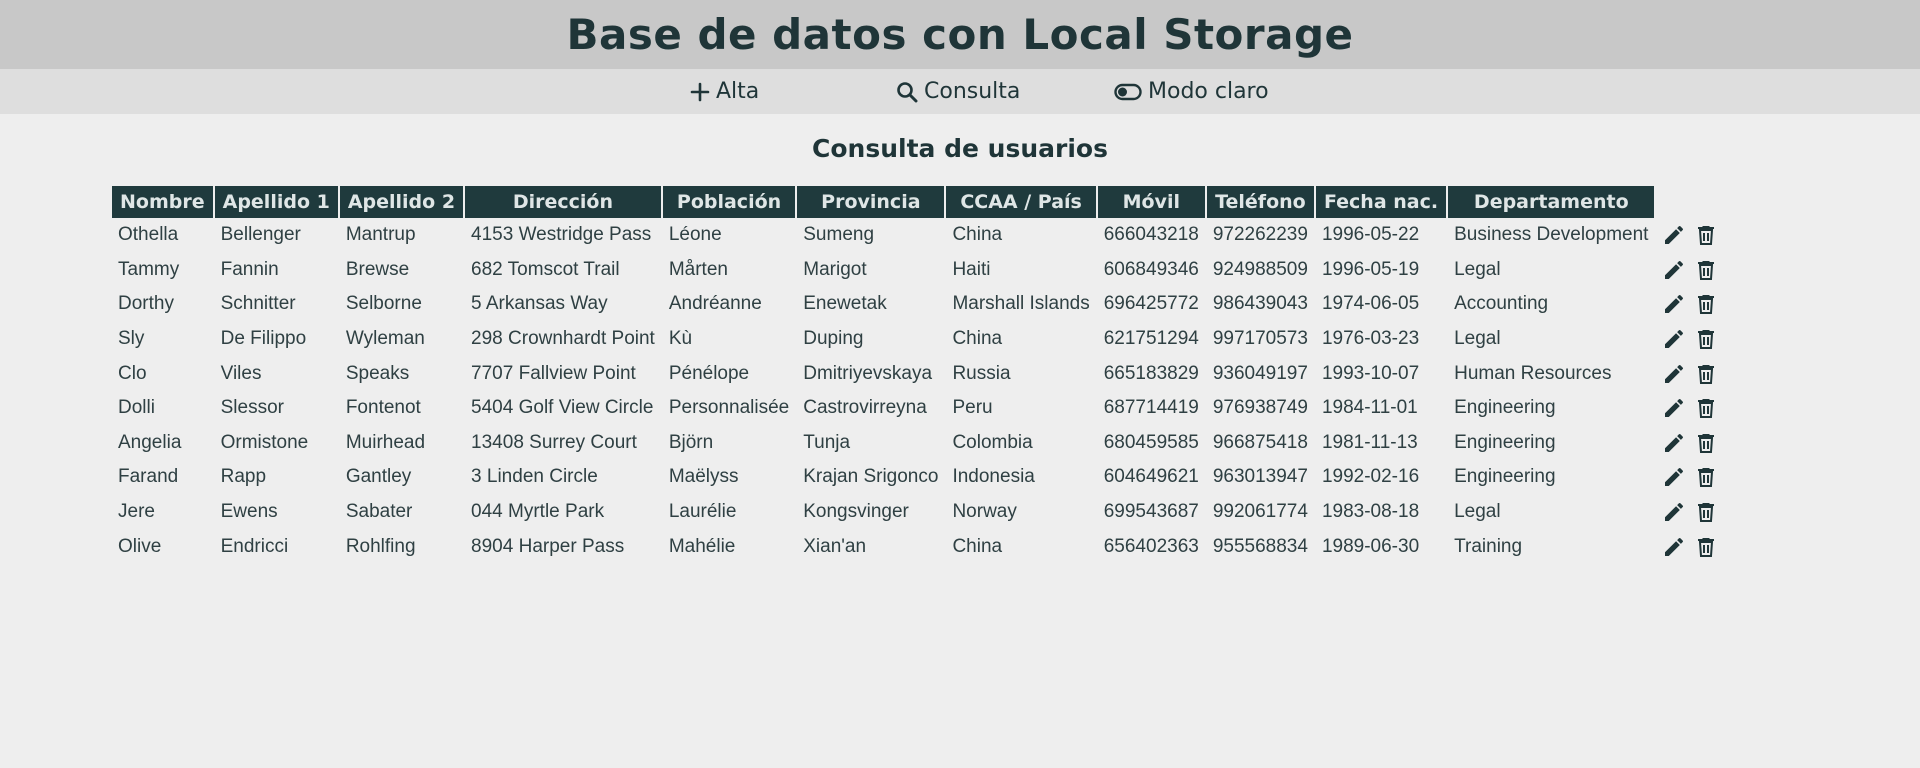 The image size is (1920, 768). Describe the element at coordinates (1151, 235) in the screenshot. I see `table-cell: 666043218` at that location.